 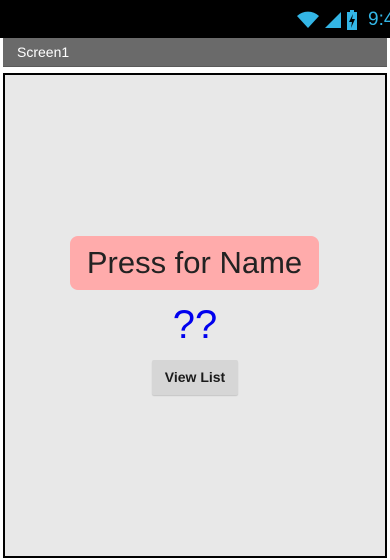 I want to click on battery-charging-icon, so click(x=352, y=20).